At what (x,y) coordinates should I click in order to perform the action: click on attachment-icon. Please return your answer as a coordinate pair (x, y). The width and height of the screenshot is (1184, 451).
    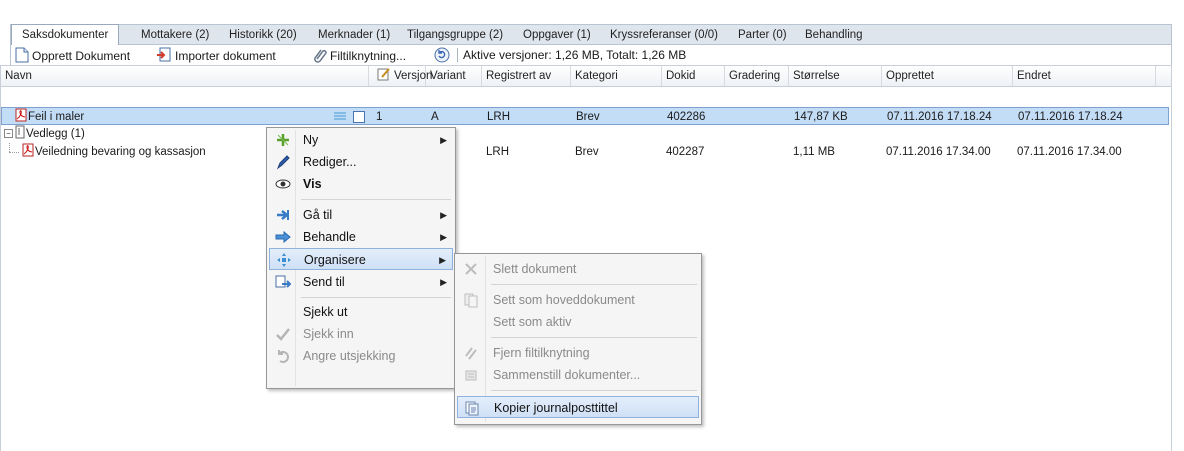
    Looking at the image, I should click on (20, 132).